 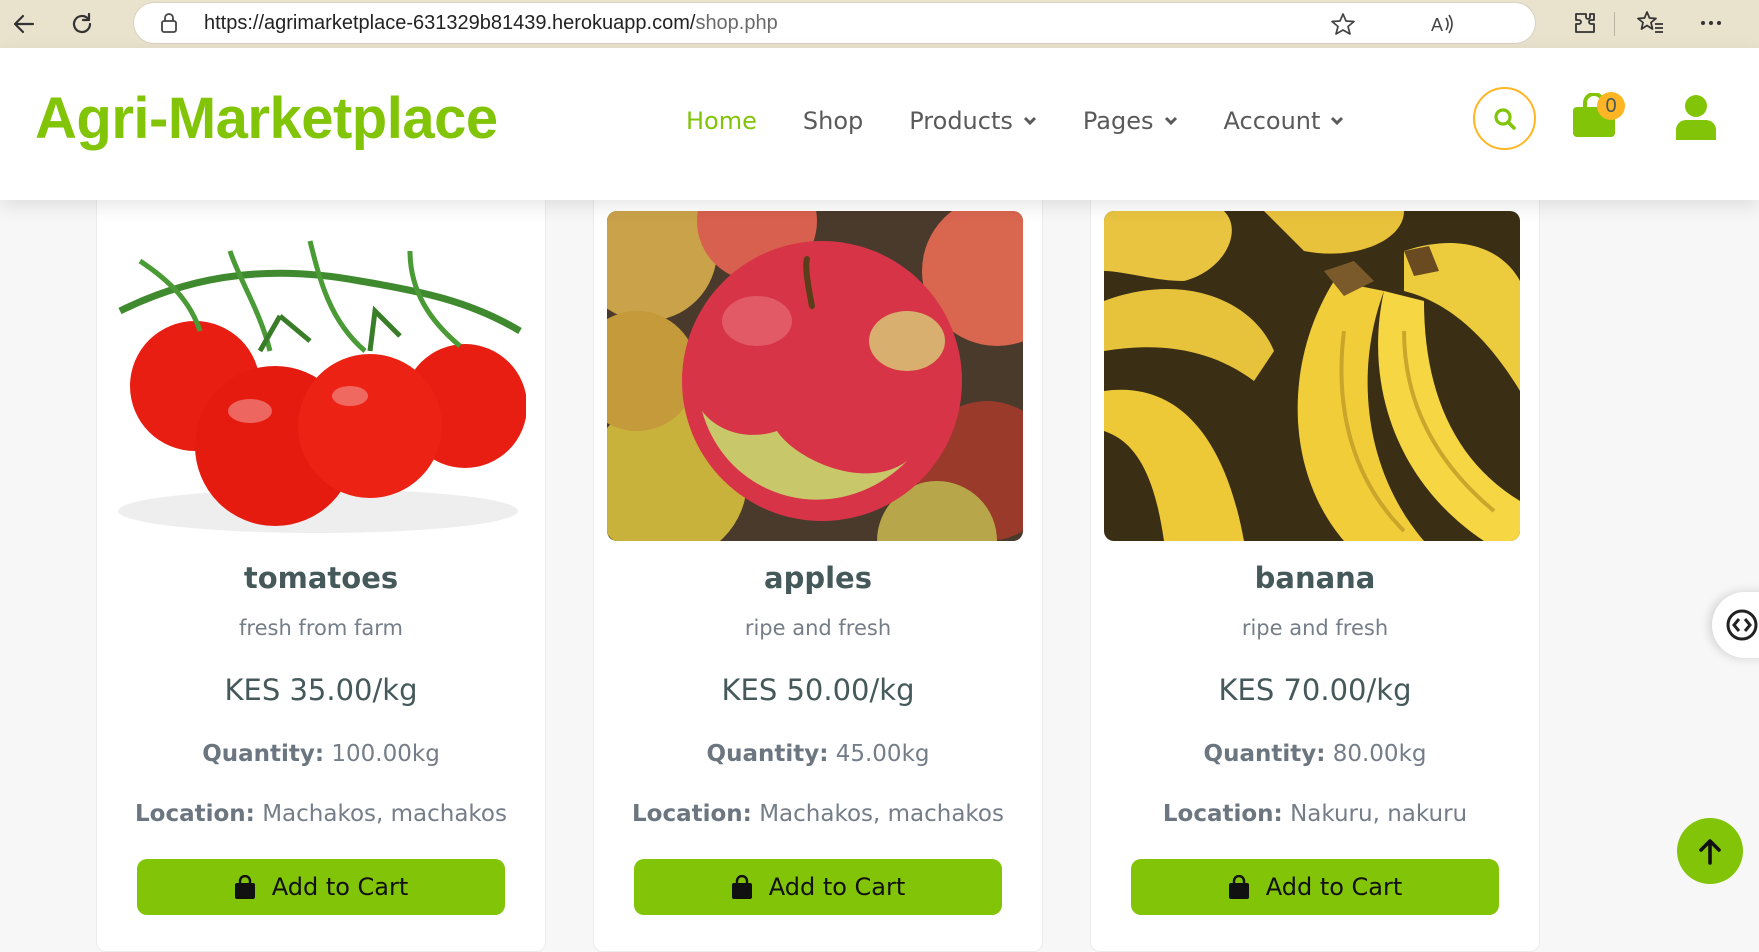 I want to click on product-price: KES 70.00/kg, so click(x=1315, y=690).